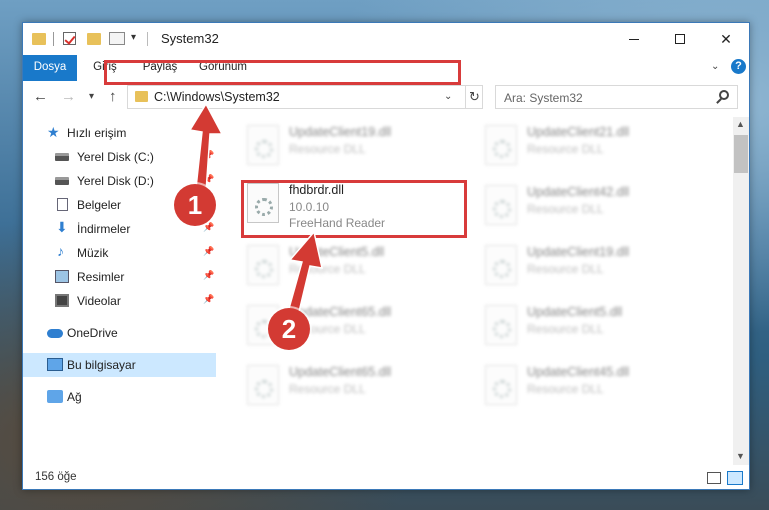  What do you see at coordinates (119, 253) in the screenshot?
I see `sidebar-item-music: ♪ Müzik 📌` at bounding box center [119, 253].